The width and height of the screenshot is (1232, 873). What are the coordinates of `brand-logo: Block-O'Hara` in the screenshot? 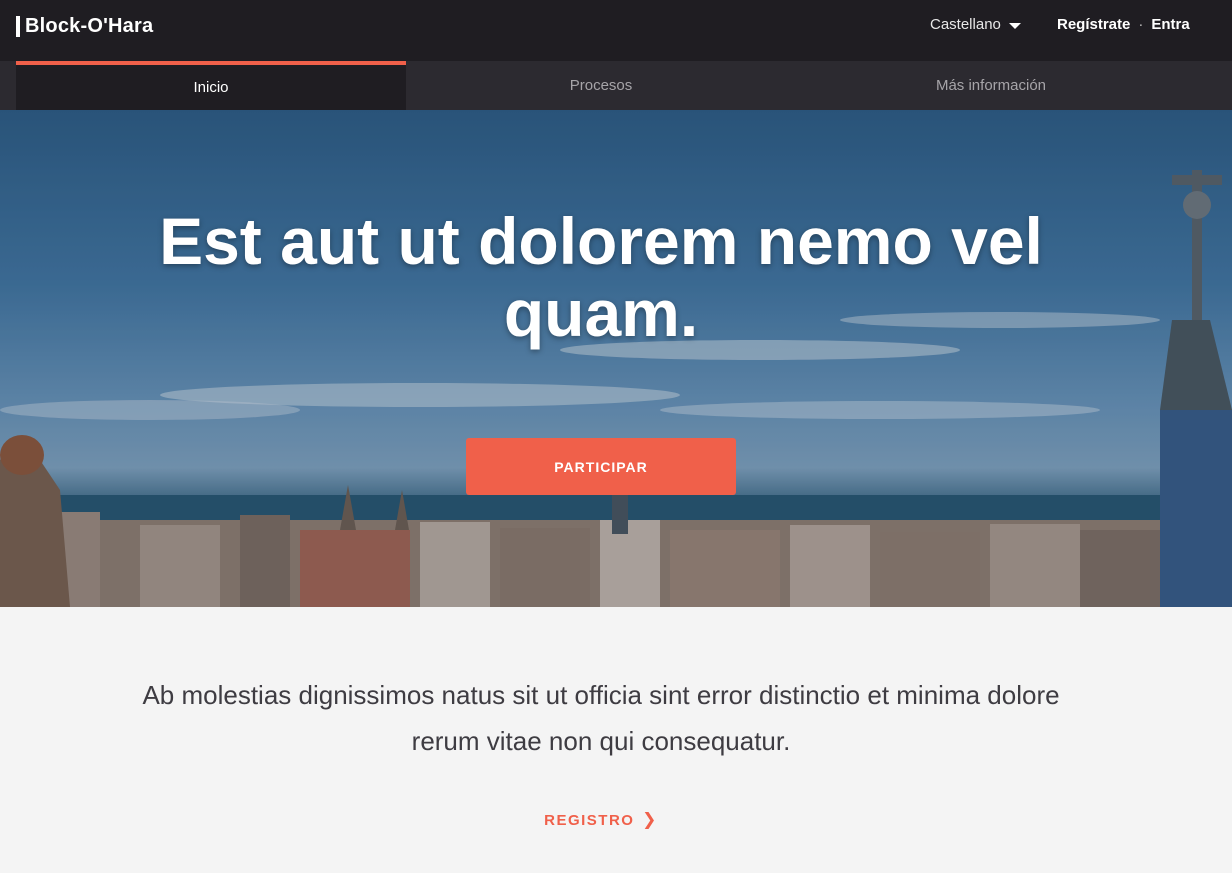 It's located at (84, 26).